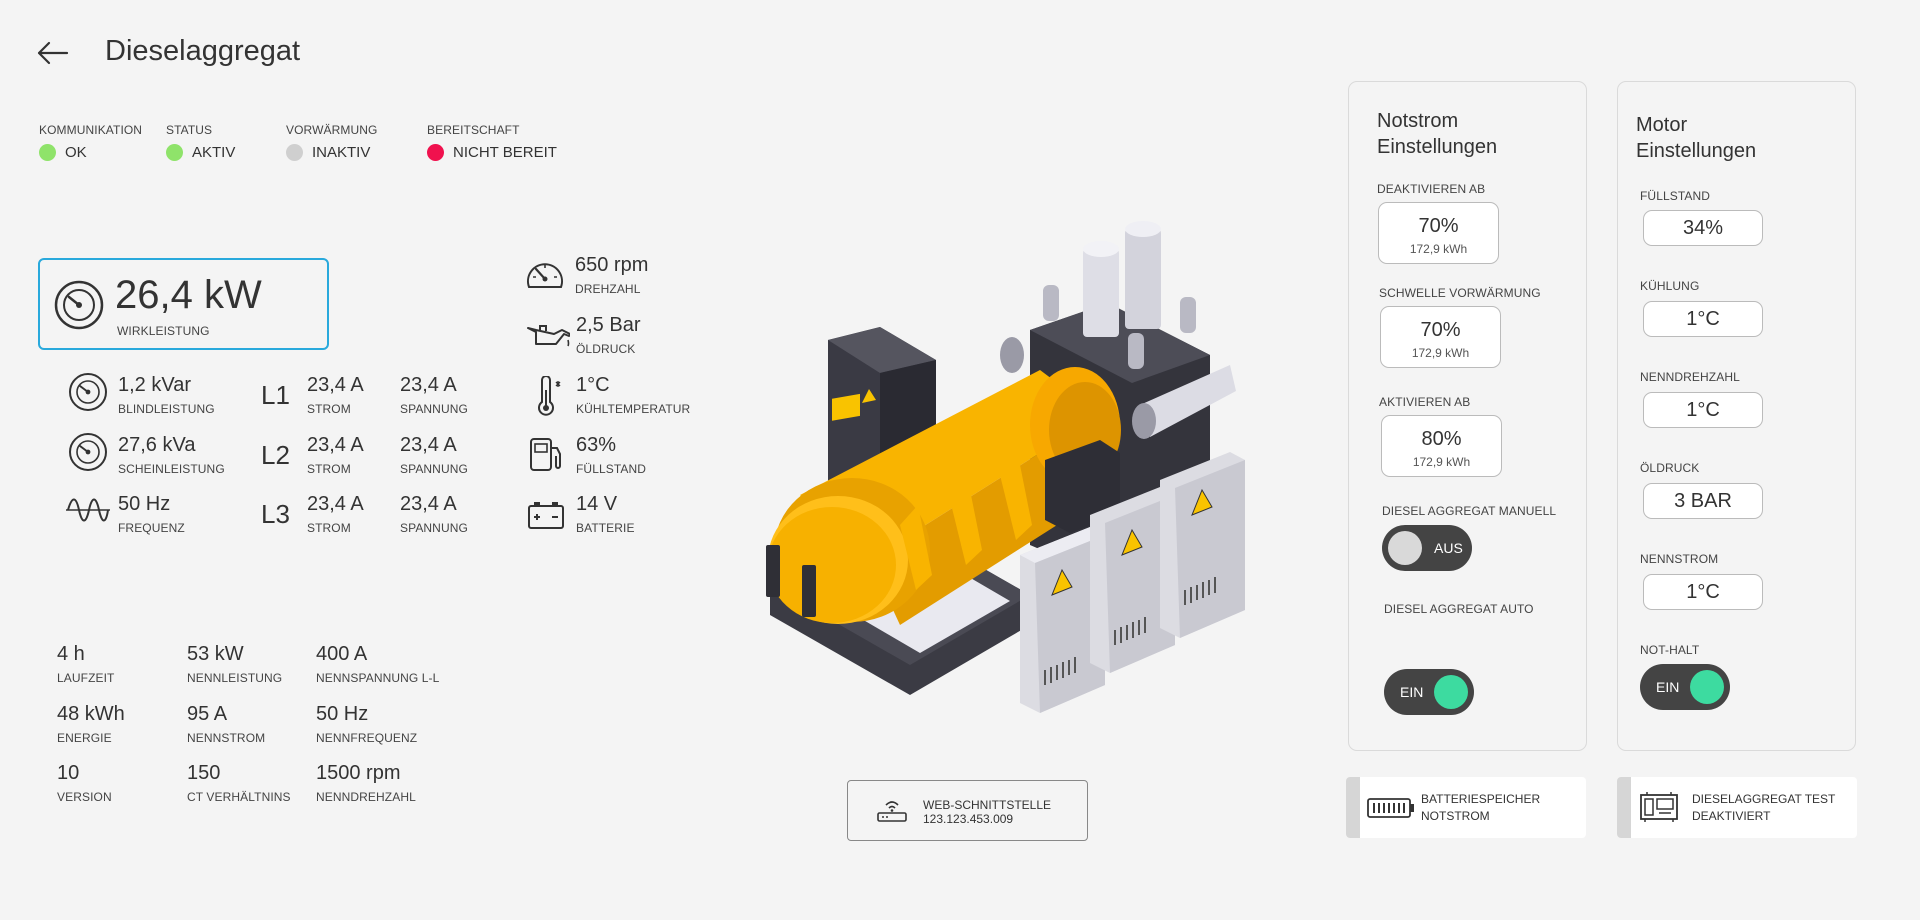  What do you see at coordinates (1429, 692) in the screenshot?
I see `diesel-auto-toggle: EIN` at bounding box center [1429, 692].